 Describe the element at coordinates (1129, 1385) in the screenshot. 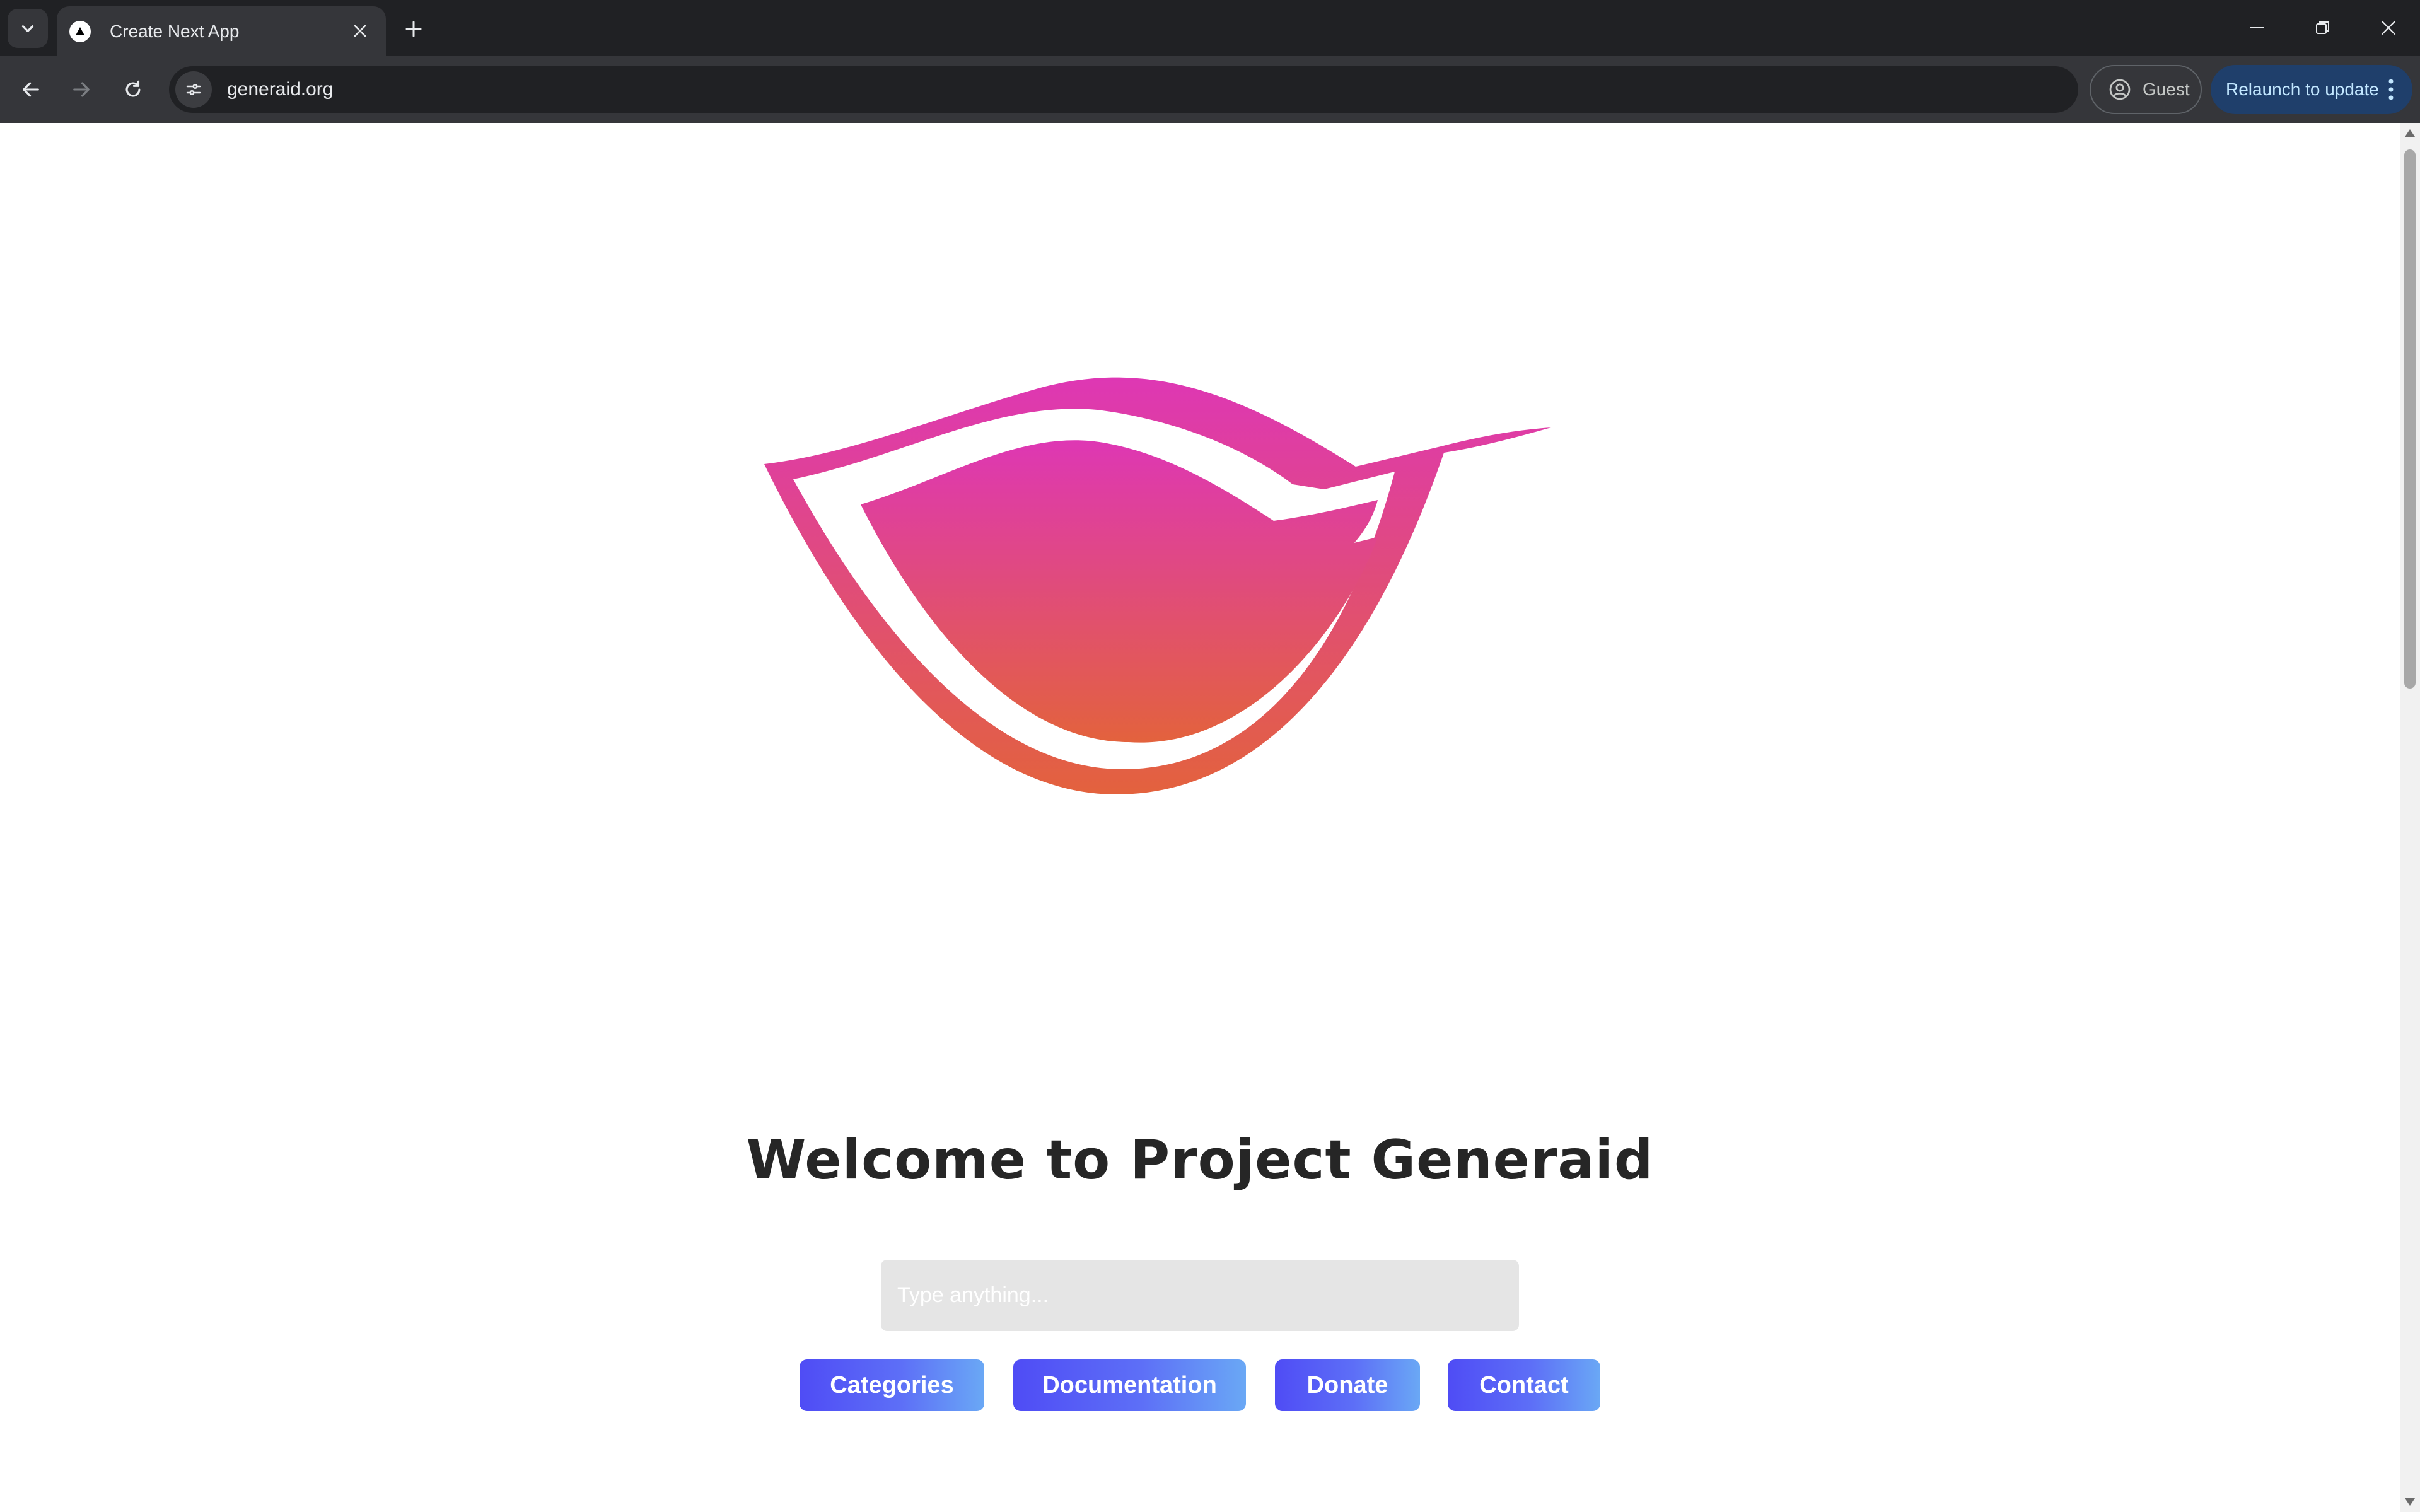

I see `documentation-button: Documentation` at that location.